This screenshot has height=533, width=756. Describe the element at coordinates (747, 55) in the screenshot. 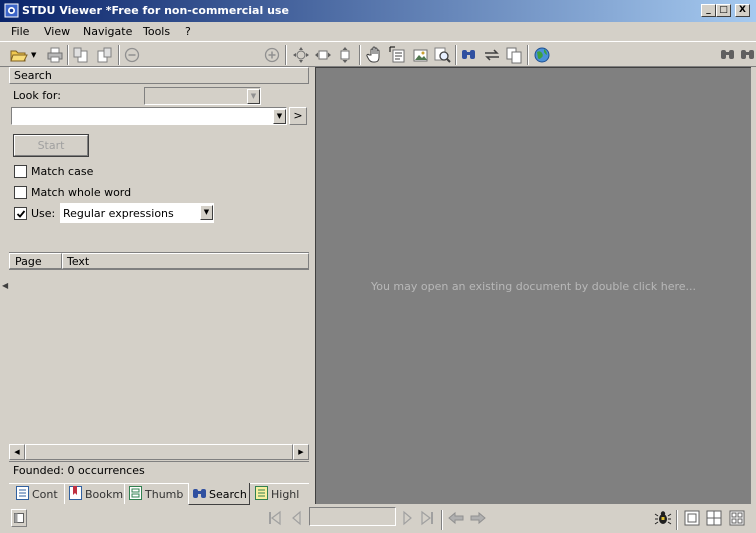

I see `find-previous-icon` at that location.